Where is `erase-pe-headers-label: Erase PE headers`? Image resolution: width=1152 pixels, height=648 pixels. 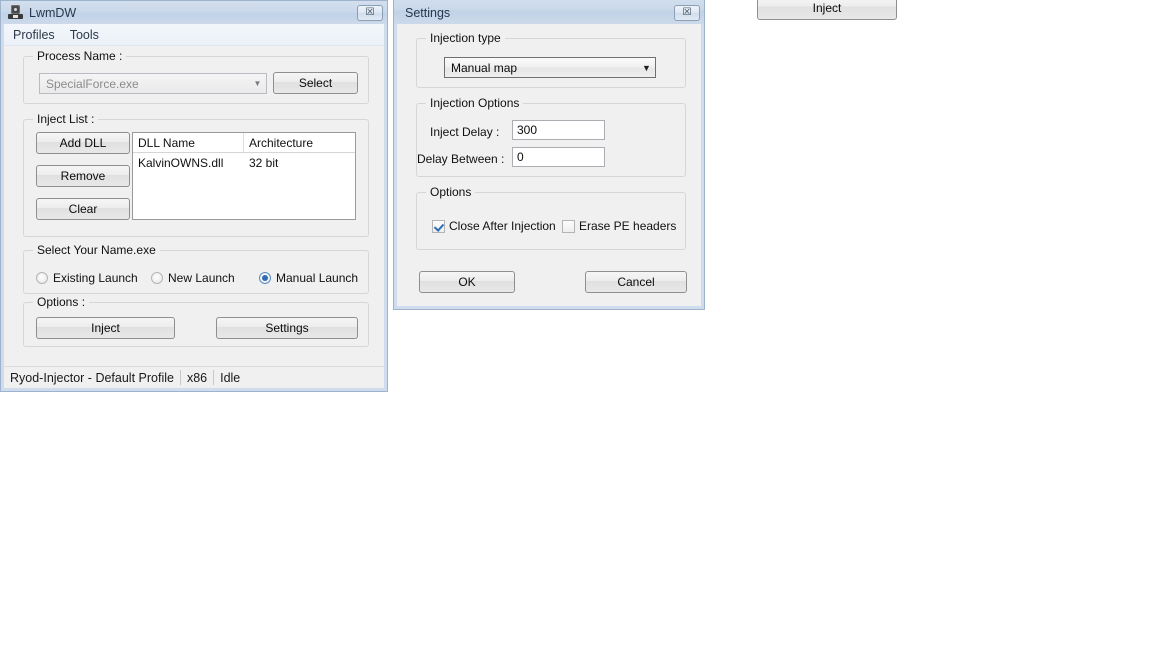
erase-pe-headers-label: Erase PE headers is located at coordinates (628, 226).